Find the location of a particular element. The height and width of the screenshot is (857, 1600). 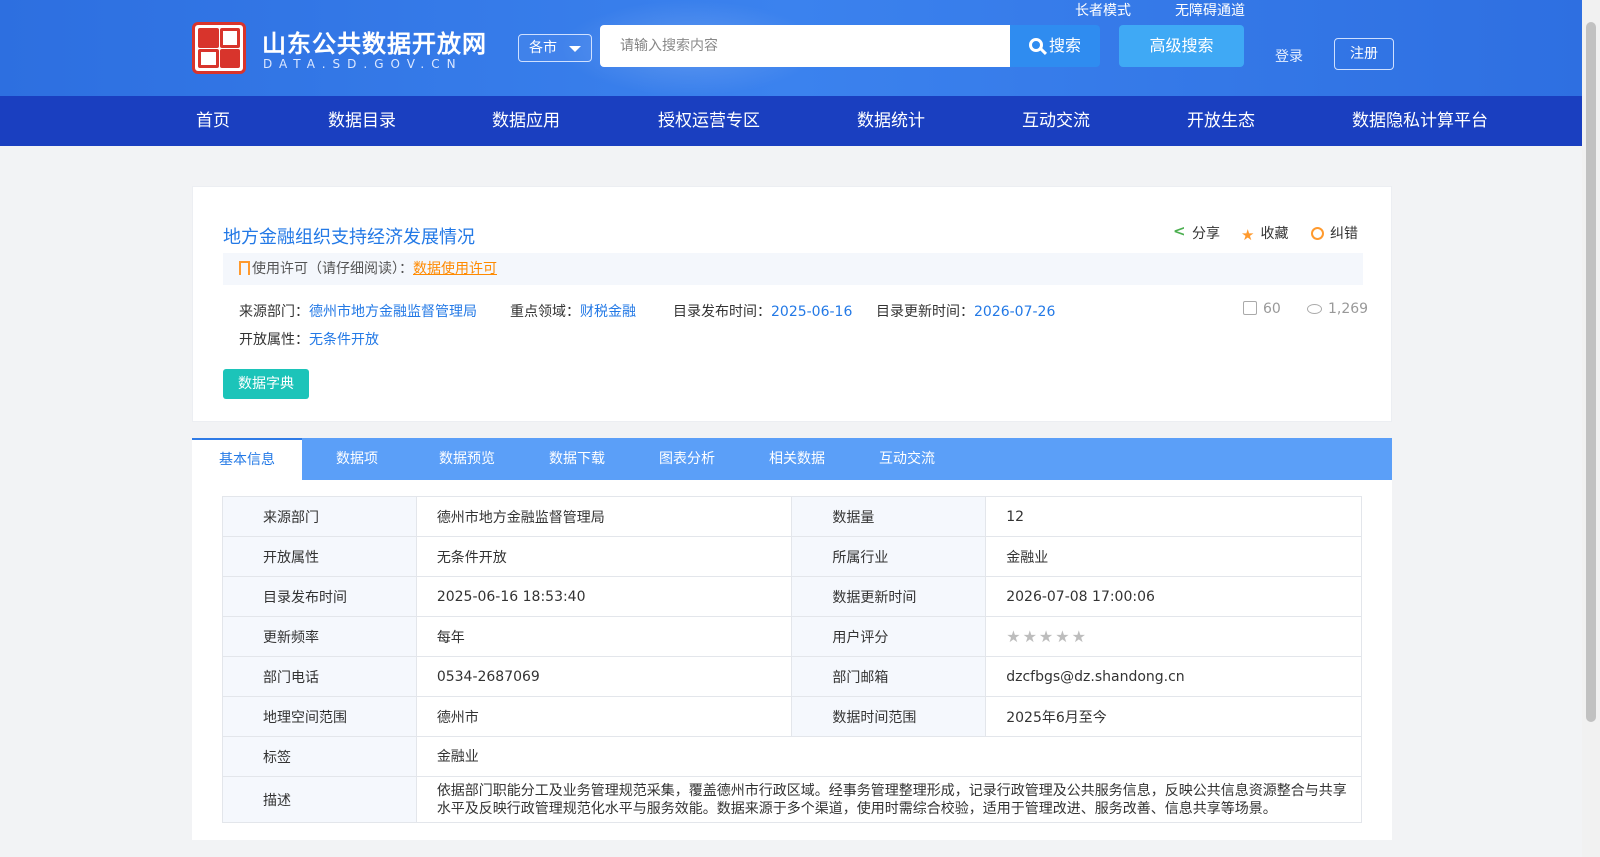

download-count-value: 60 is located at coordinates (1272, 309).